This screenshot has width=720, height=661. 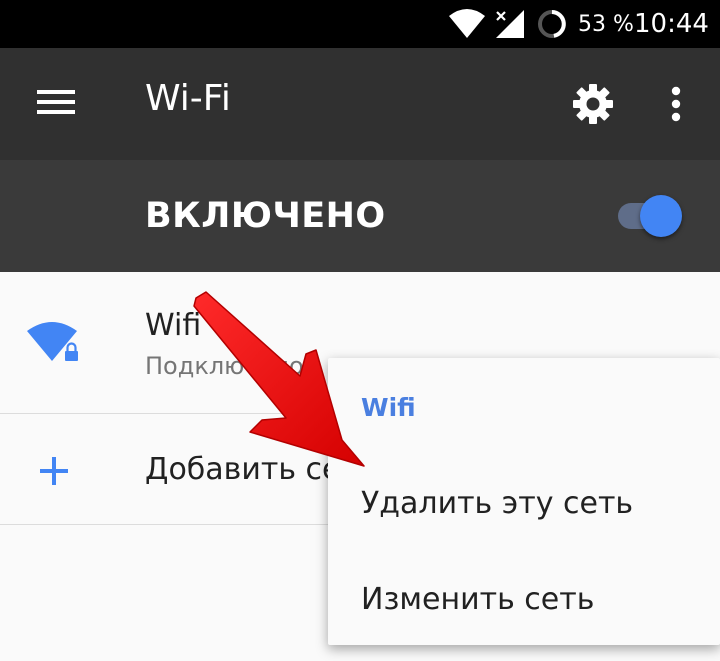 I want to click on menu-button, so click(x=56, y=104).